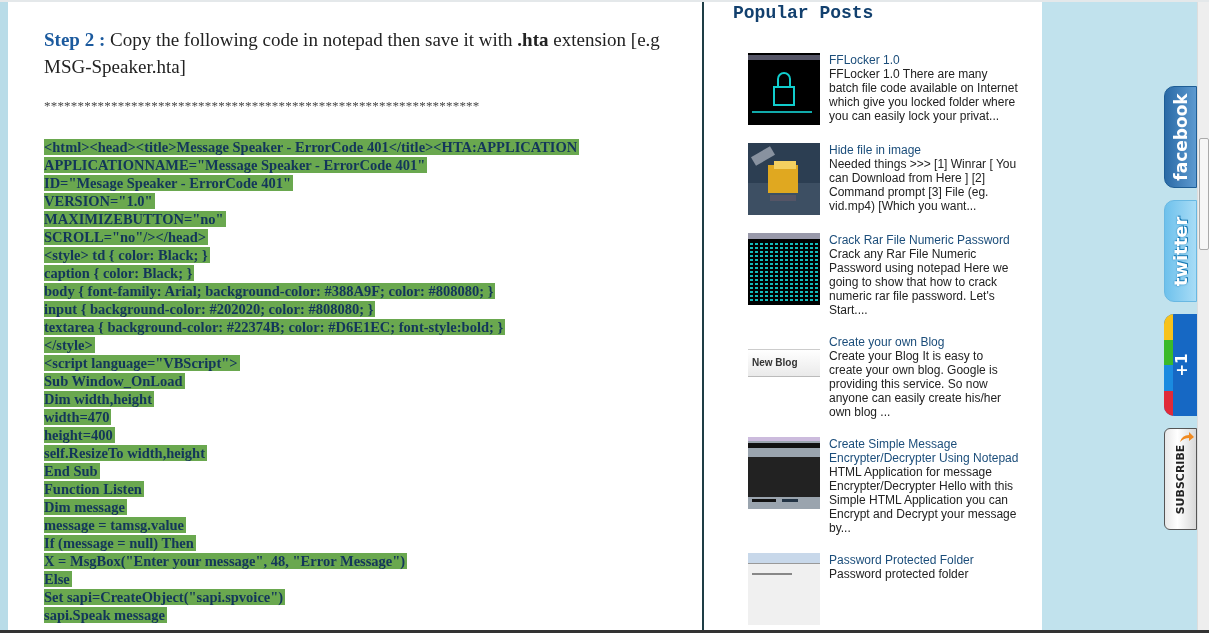 This screenshot has width=1209, height=633. I want to click on section-title: Popular Posts, so click(804, 13).